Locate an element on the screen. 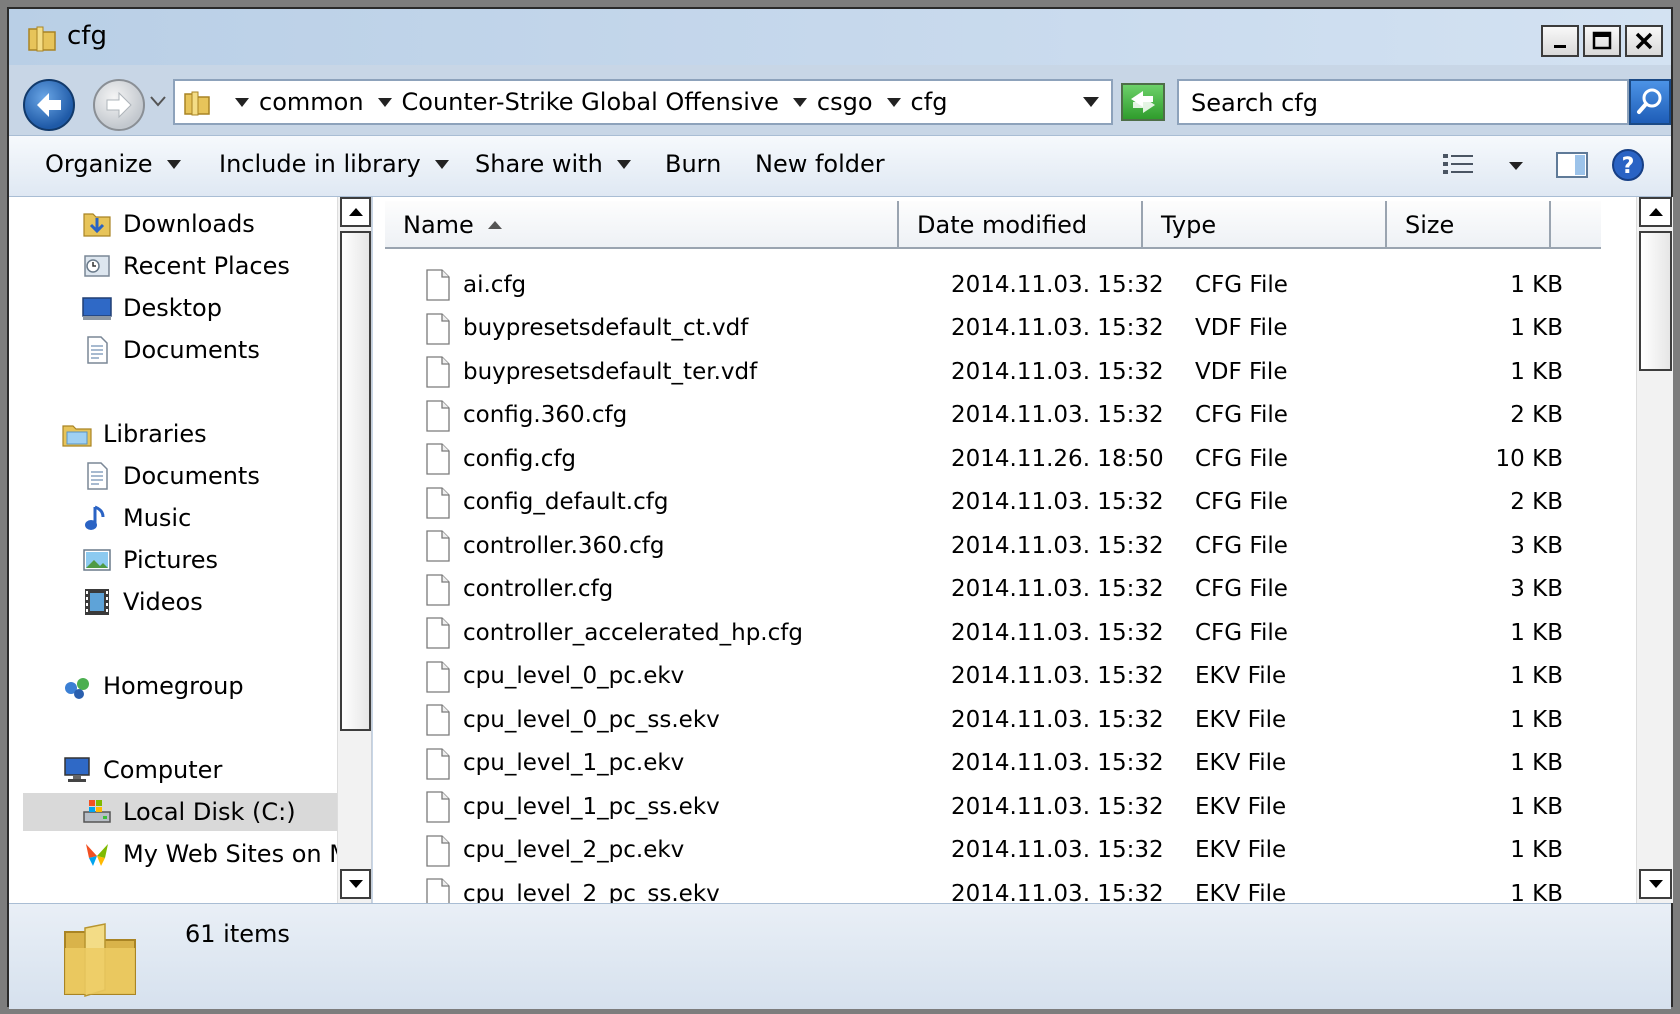 The image size is (1680, 1014). recent-pages-dropdown is located at coordinates (158, 101).